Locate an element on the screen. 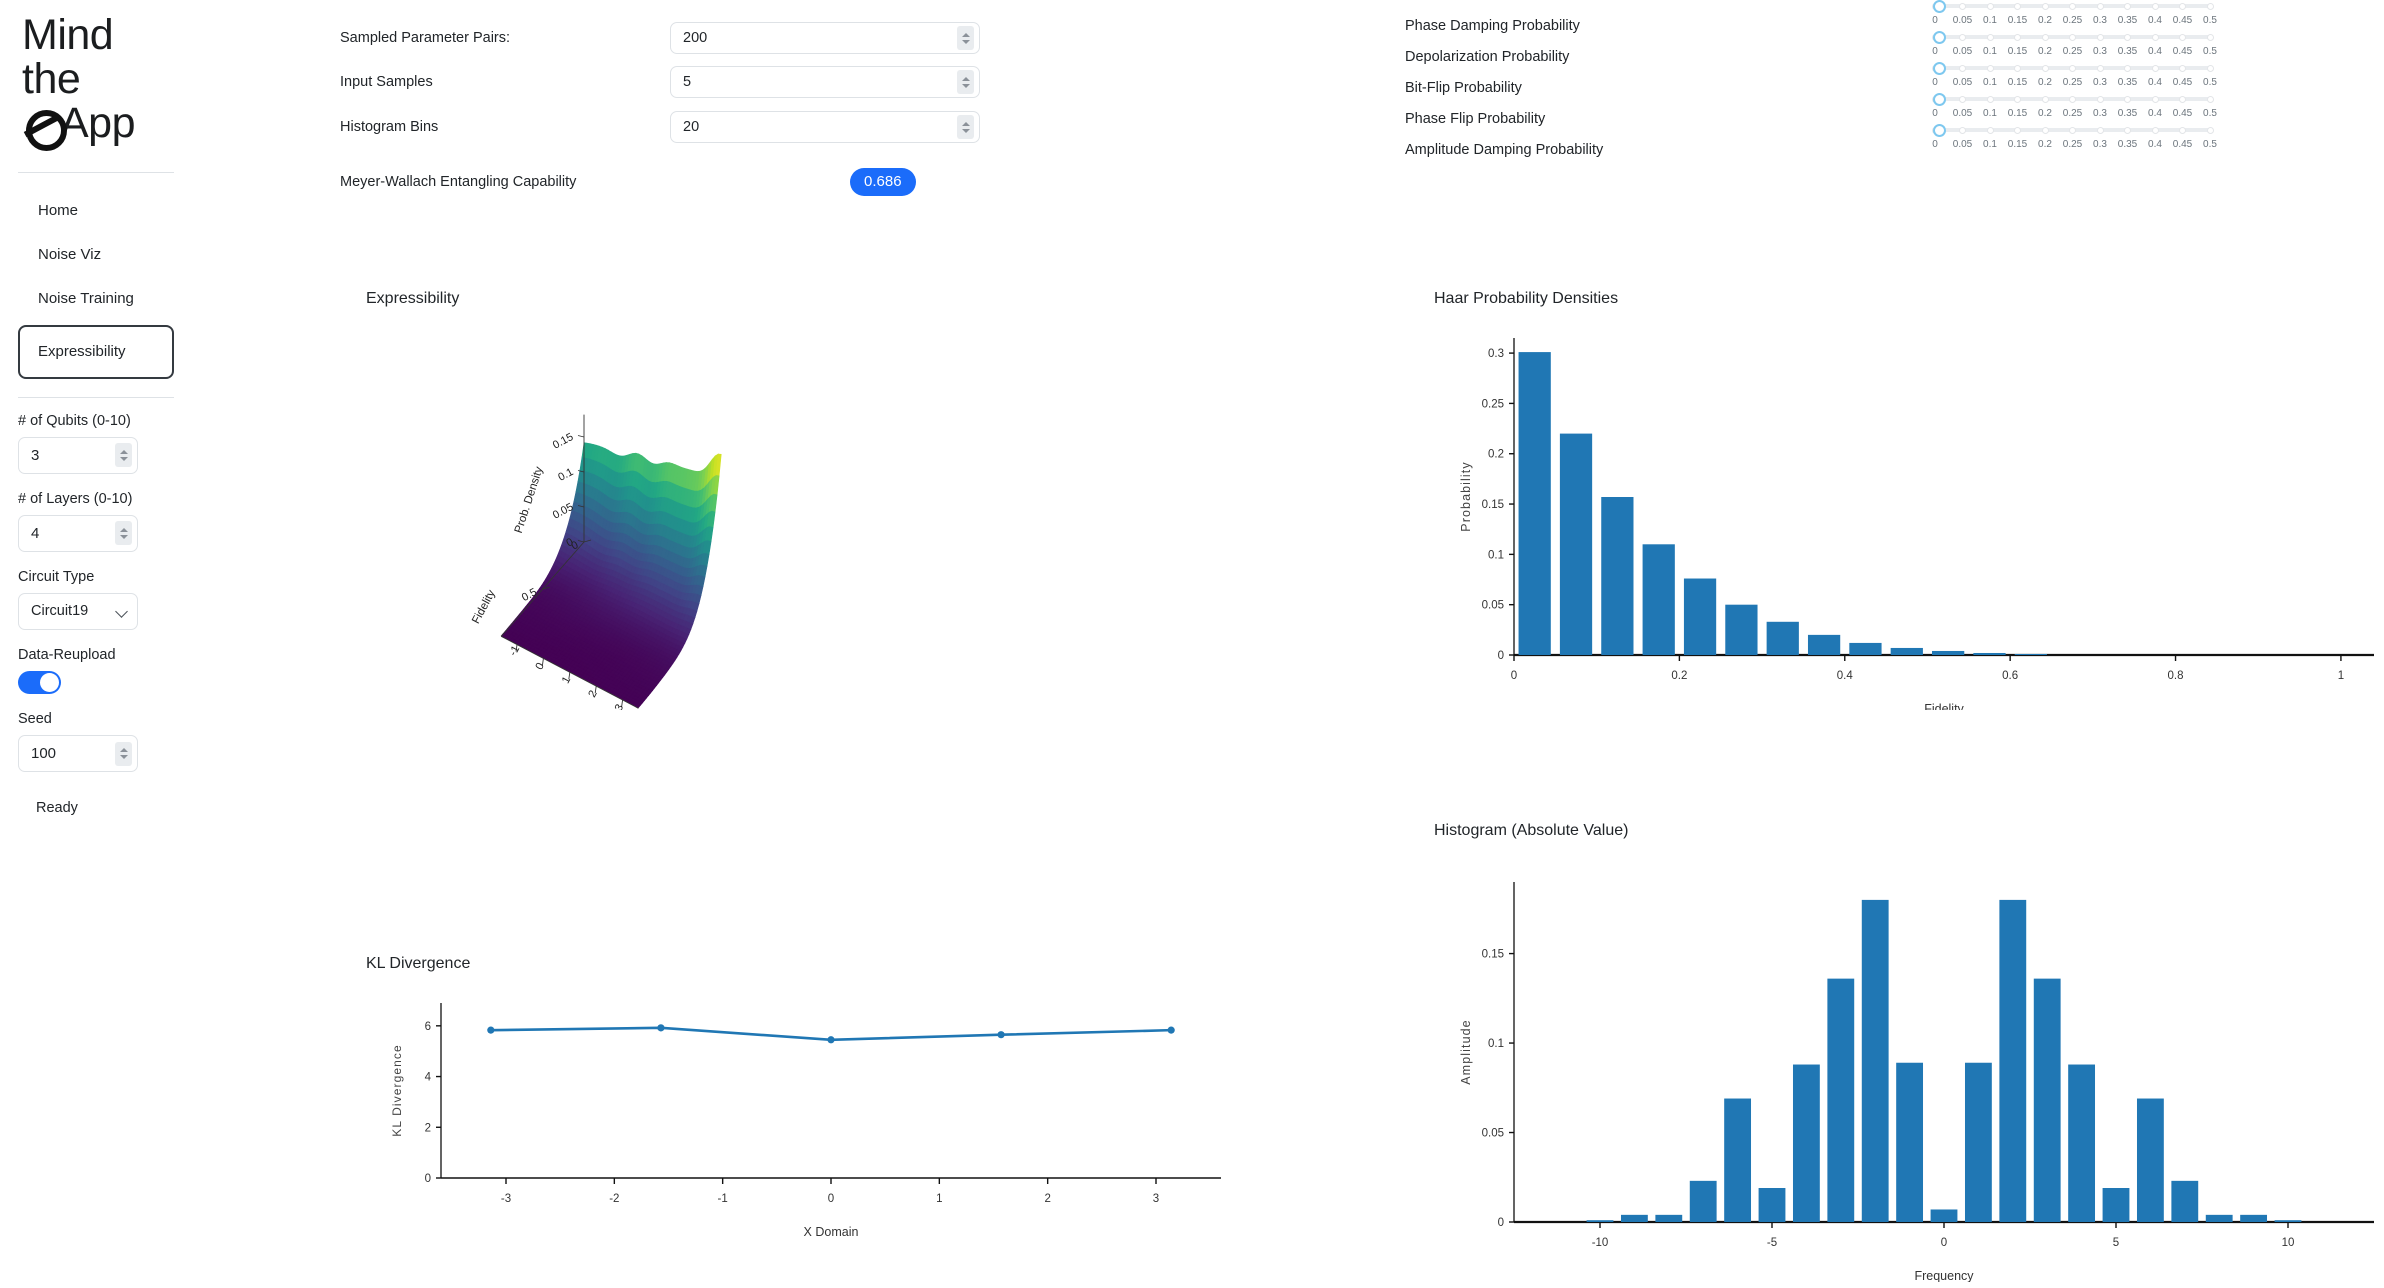  svg-text: -2 is located at coordinates (614, 1199).